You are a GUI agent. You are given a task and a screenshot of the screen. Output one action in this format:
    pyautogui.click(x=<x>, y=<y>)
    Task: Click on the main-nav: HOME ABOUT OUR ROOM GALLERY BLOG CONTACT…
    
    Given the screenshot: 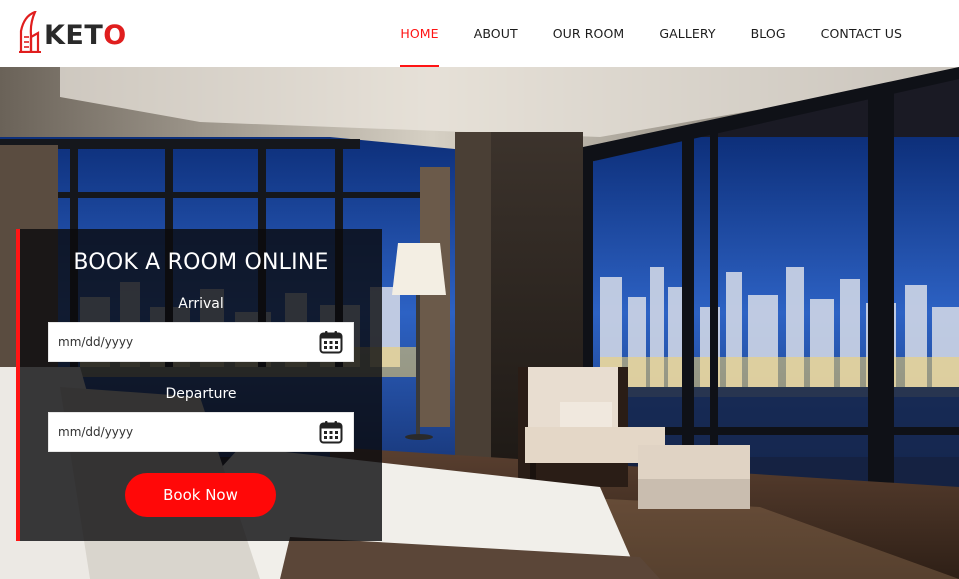 What is the action you would take?
    pyautogui.click(x=633, y=33)
    